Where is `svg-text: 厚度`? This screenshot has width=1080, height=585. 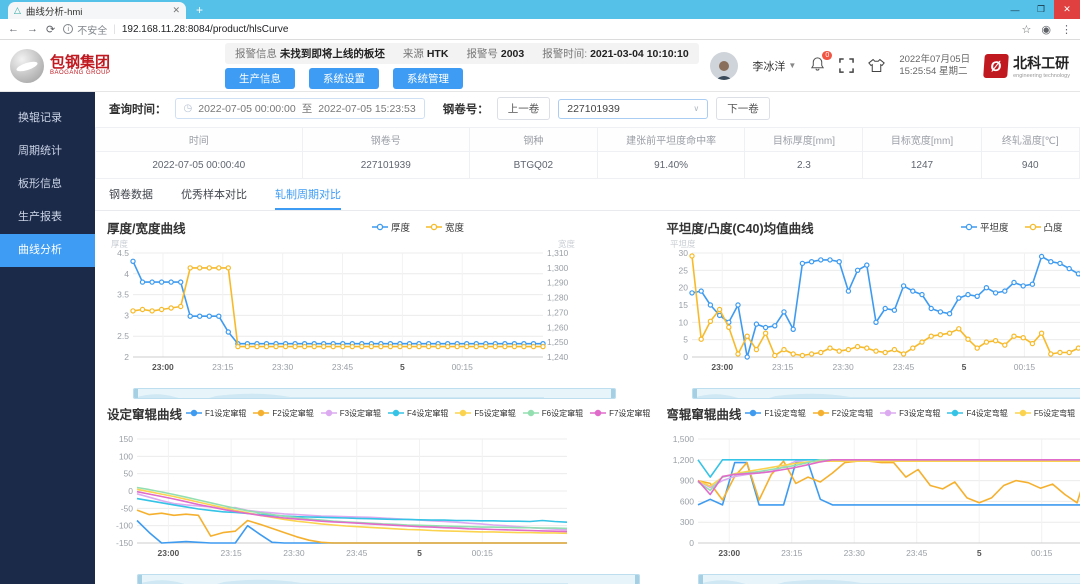 svg-text: 厚度 is located at coordinates (120, 244).